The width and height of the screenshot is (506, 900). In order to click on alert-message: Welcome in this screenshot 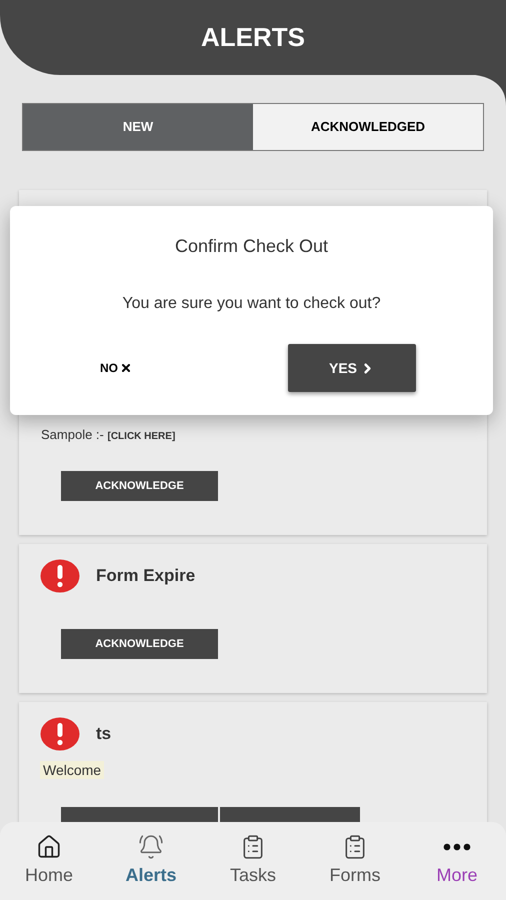, I will do `click(72, 770)`.